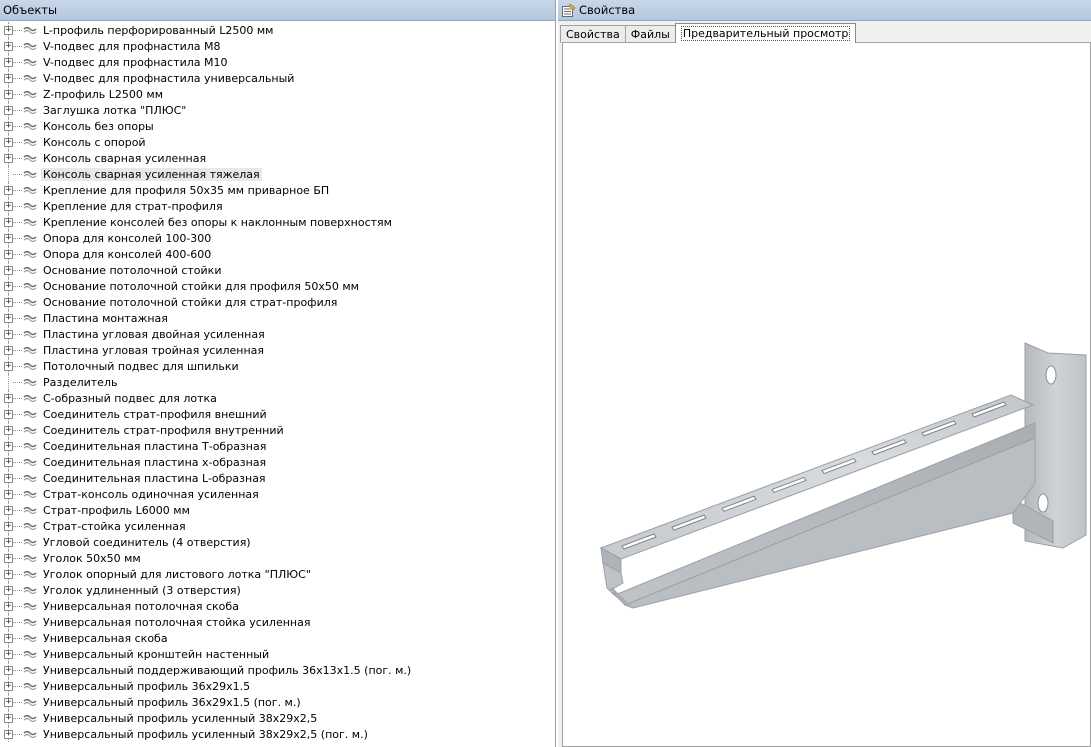  I want to click on tree-item: + L-профиль перфорированный L2500 мм, so click(277, 30).